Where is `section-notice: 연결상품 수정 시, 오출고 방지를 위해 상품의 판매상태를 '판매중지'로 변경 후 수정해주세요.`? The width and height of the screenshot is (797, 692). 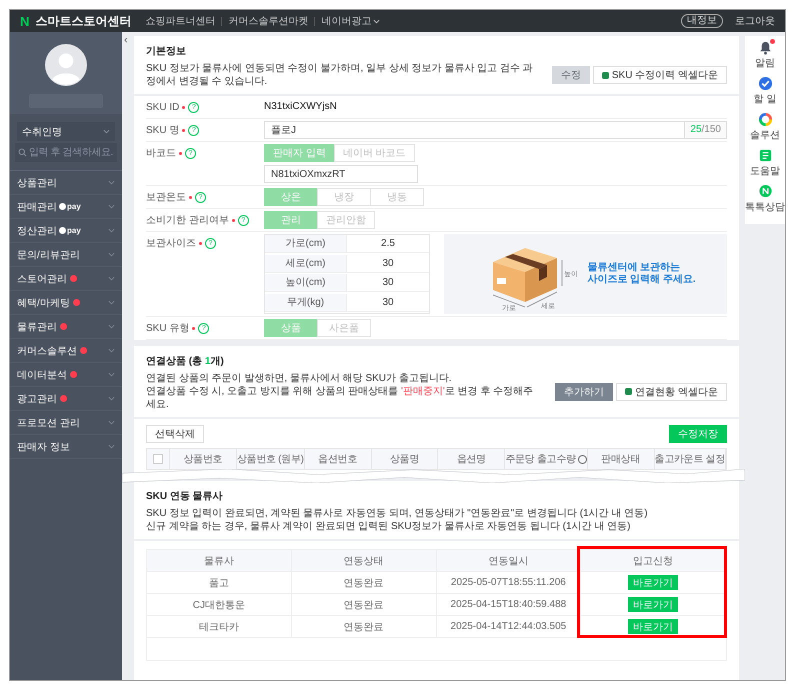 section-notice: 연결상품 수정 시, 오출고 방지를 위해 상품의 판매상태를 '판매중지'로 변경 후 수정해주세요. is located at coordinates (340, 398).